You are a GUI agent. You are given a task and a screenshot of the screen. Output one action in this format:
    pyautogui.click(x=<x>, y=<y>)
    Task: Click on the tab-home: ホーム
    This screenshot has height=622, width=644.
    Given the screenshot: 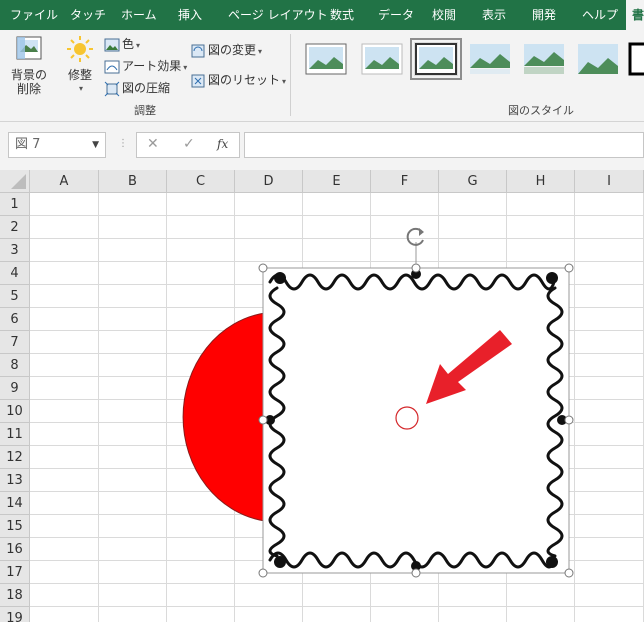 What is the action you would take?
    pyautogui.click(x=139, y=15)
    